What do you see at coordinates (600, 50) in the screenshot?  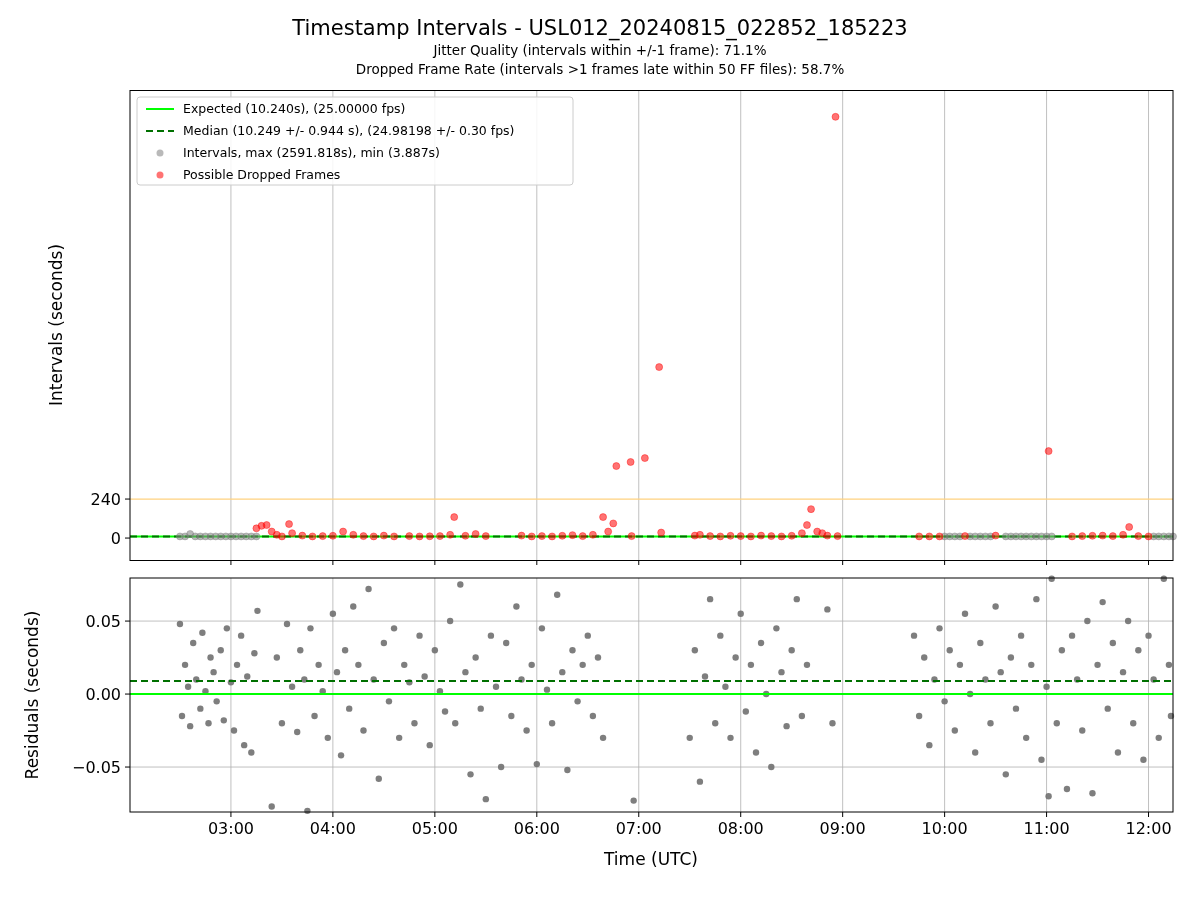 I see `chart-subtitle: Jitter Quality (intervals within +/-1 frame): 71.1%` at bounding box center [600, 50].